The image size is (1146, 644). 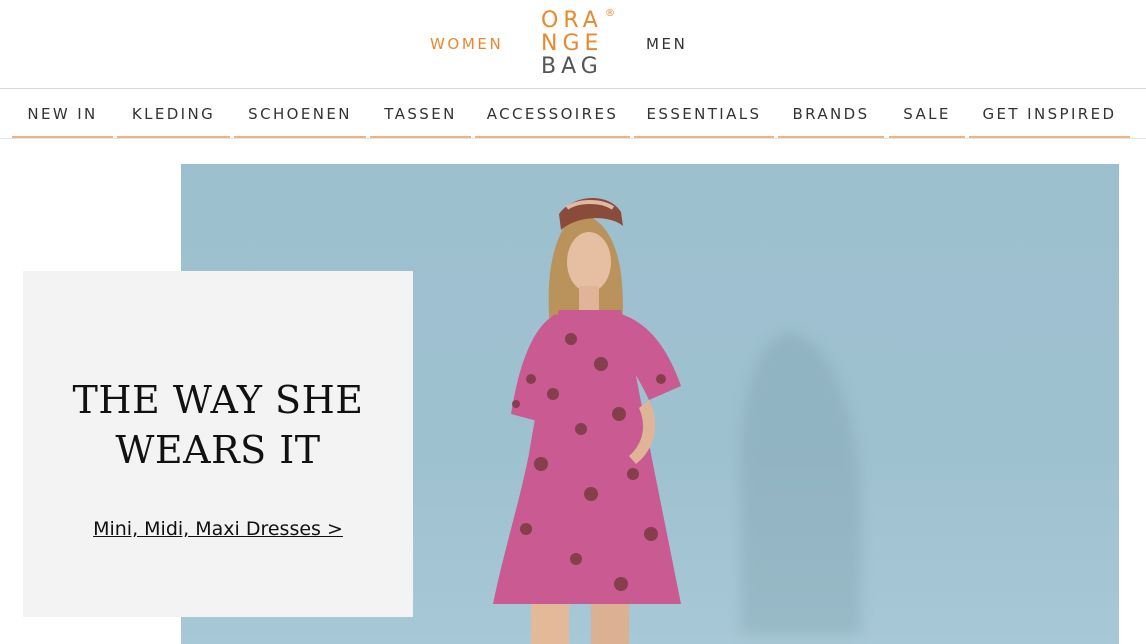 What do you see at coordinates (300, 114) in the screenshot?
I see `nav-item-schoenen: SCHOENEN` at bounding box center [300, 114].